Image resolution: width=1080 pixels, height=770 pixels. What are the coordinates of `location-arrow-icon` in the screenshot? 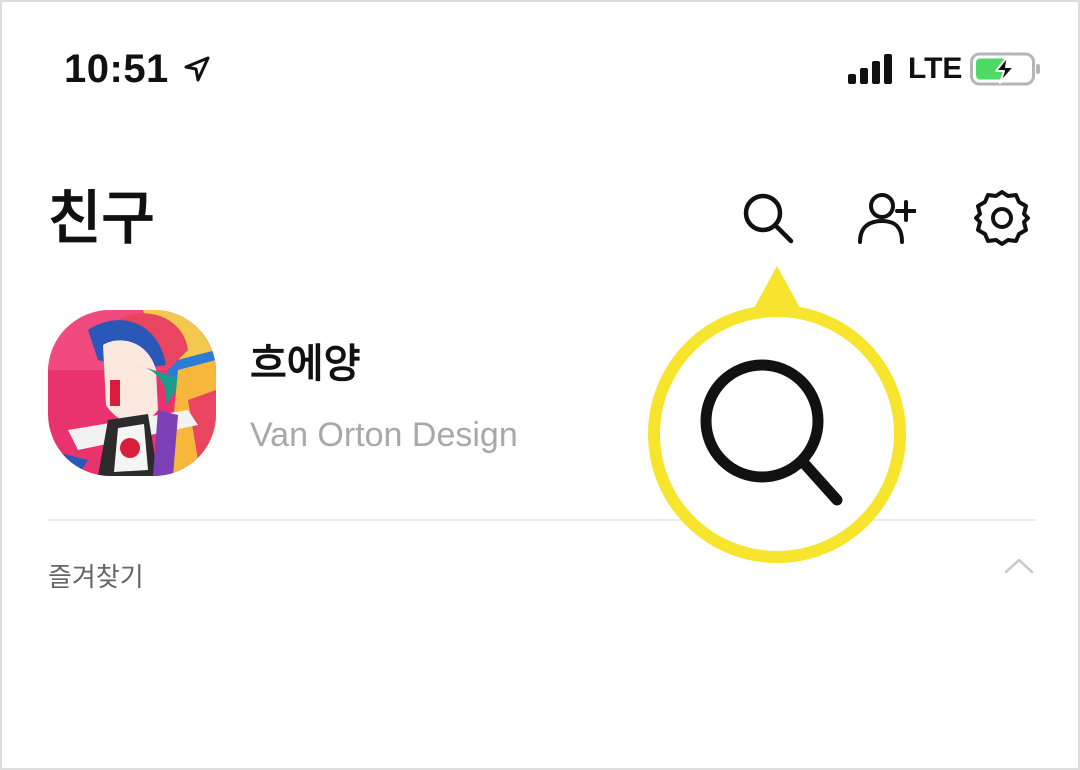 It's located at (197, 69).